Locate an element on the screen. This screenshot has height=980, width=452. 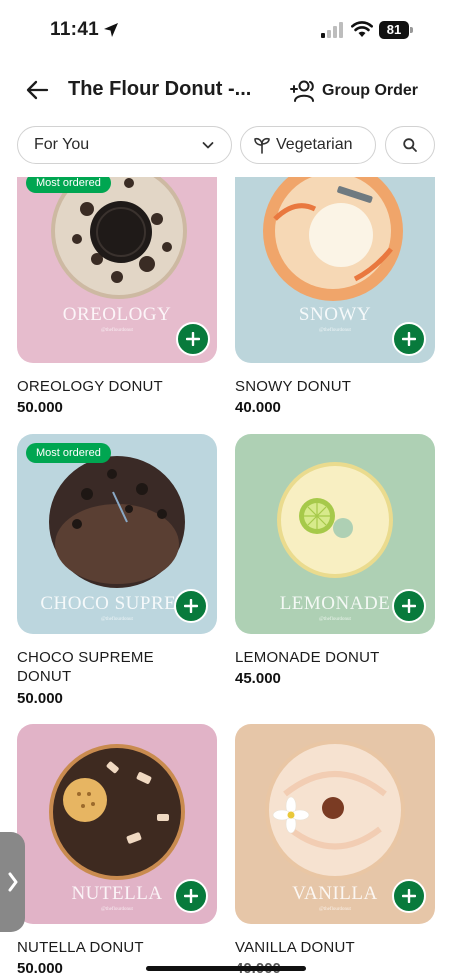
battery-level: 81 is located at coordinates (394, 30).